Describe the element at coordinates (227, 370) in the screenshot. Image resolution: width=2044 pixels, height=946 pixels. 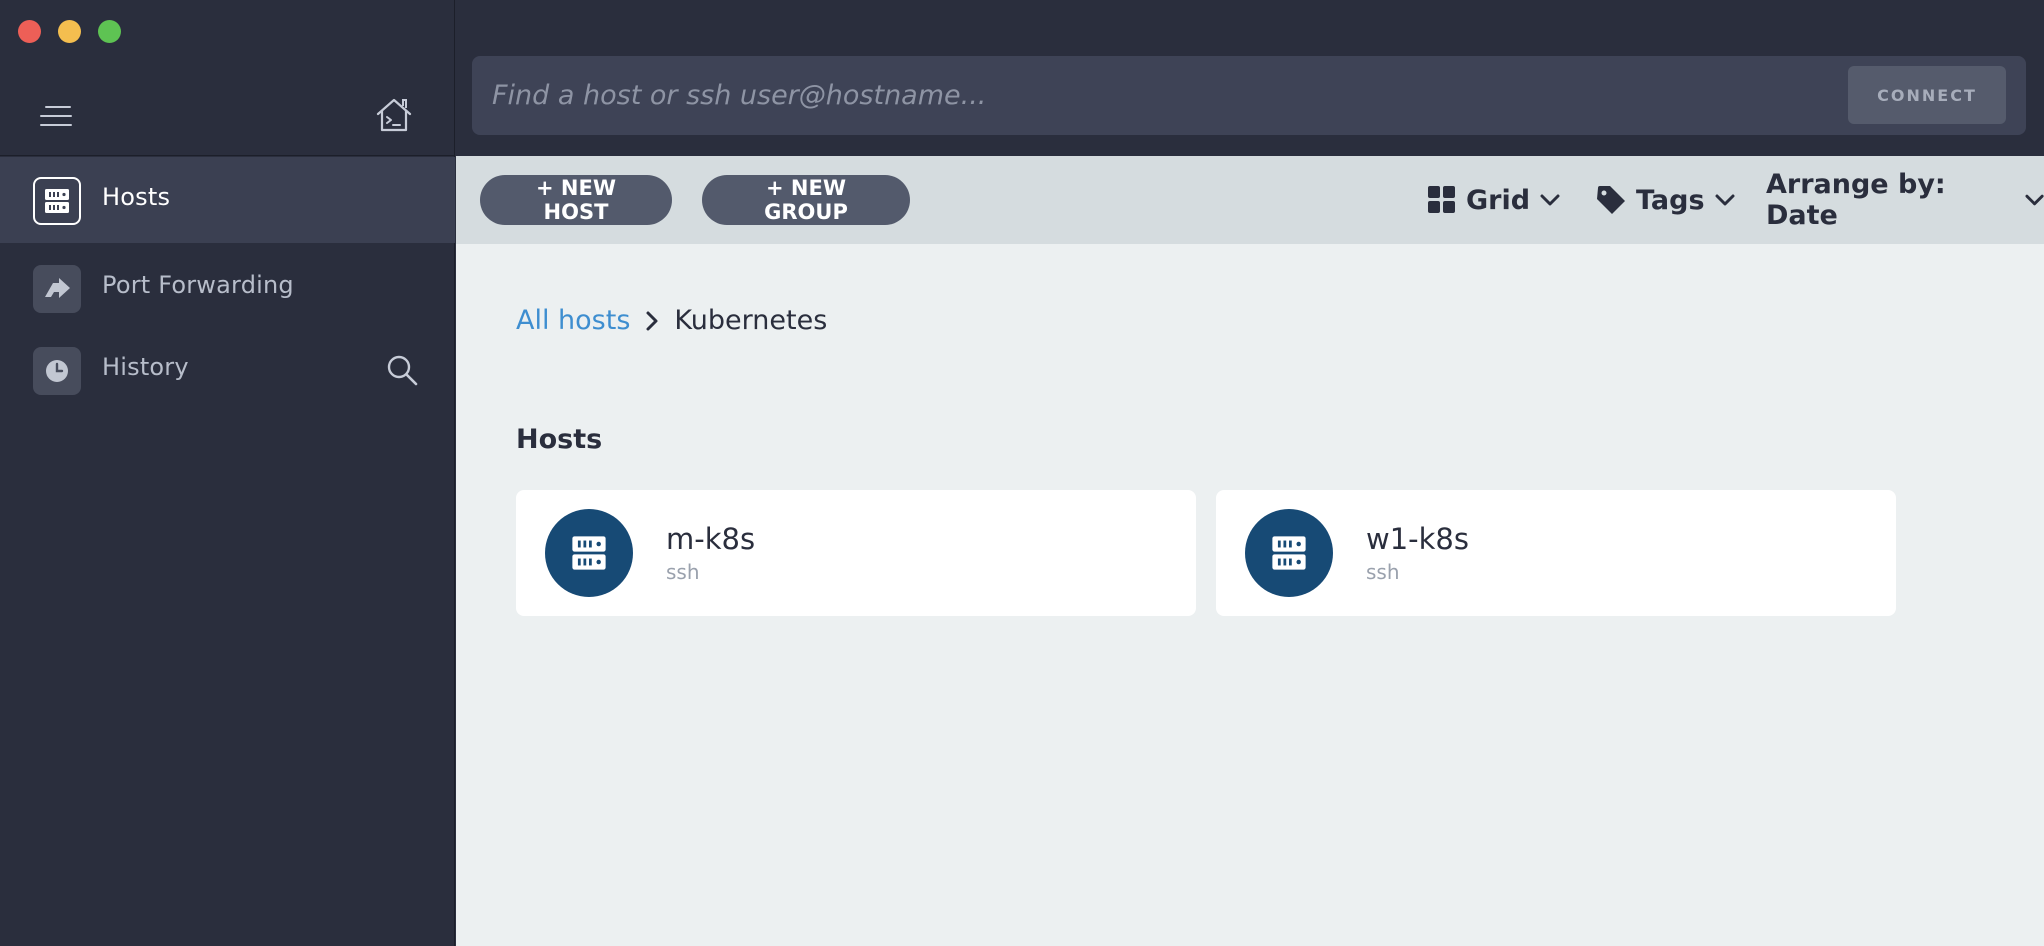
I see `sidebar-item-history: History` at that location.